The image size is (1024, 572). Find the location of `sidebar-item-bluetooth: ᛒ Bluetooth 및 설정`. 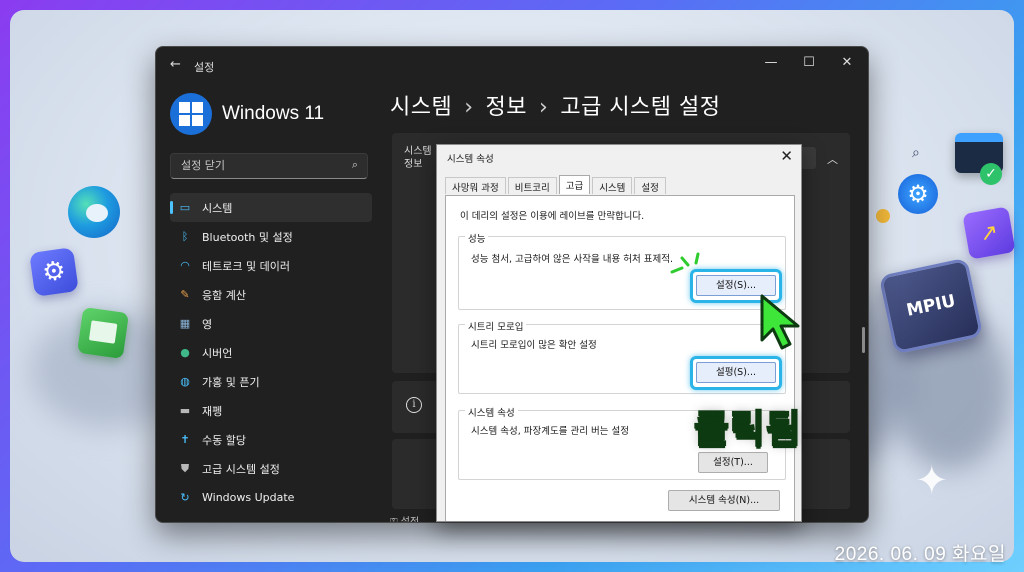

sidebar-item-bluetooth: ᛒ Bluetooth 및 설정 is located at coordinates (271, 236).